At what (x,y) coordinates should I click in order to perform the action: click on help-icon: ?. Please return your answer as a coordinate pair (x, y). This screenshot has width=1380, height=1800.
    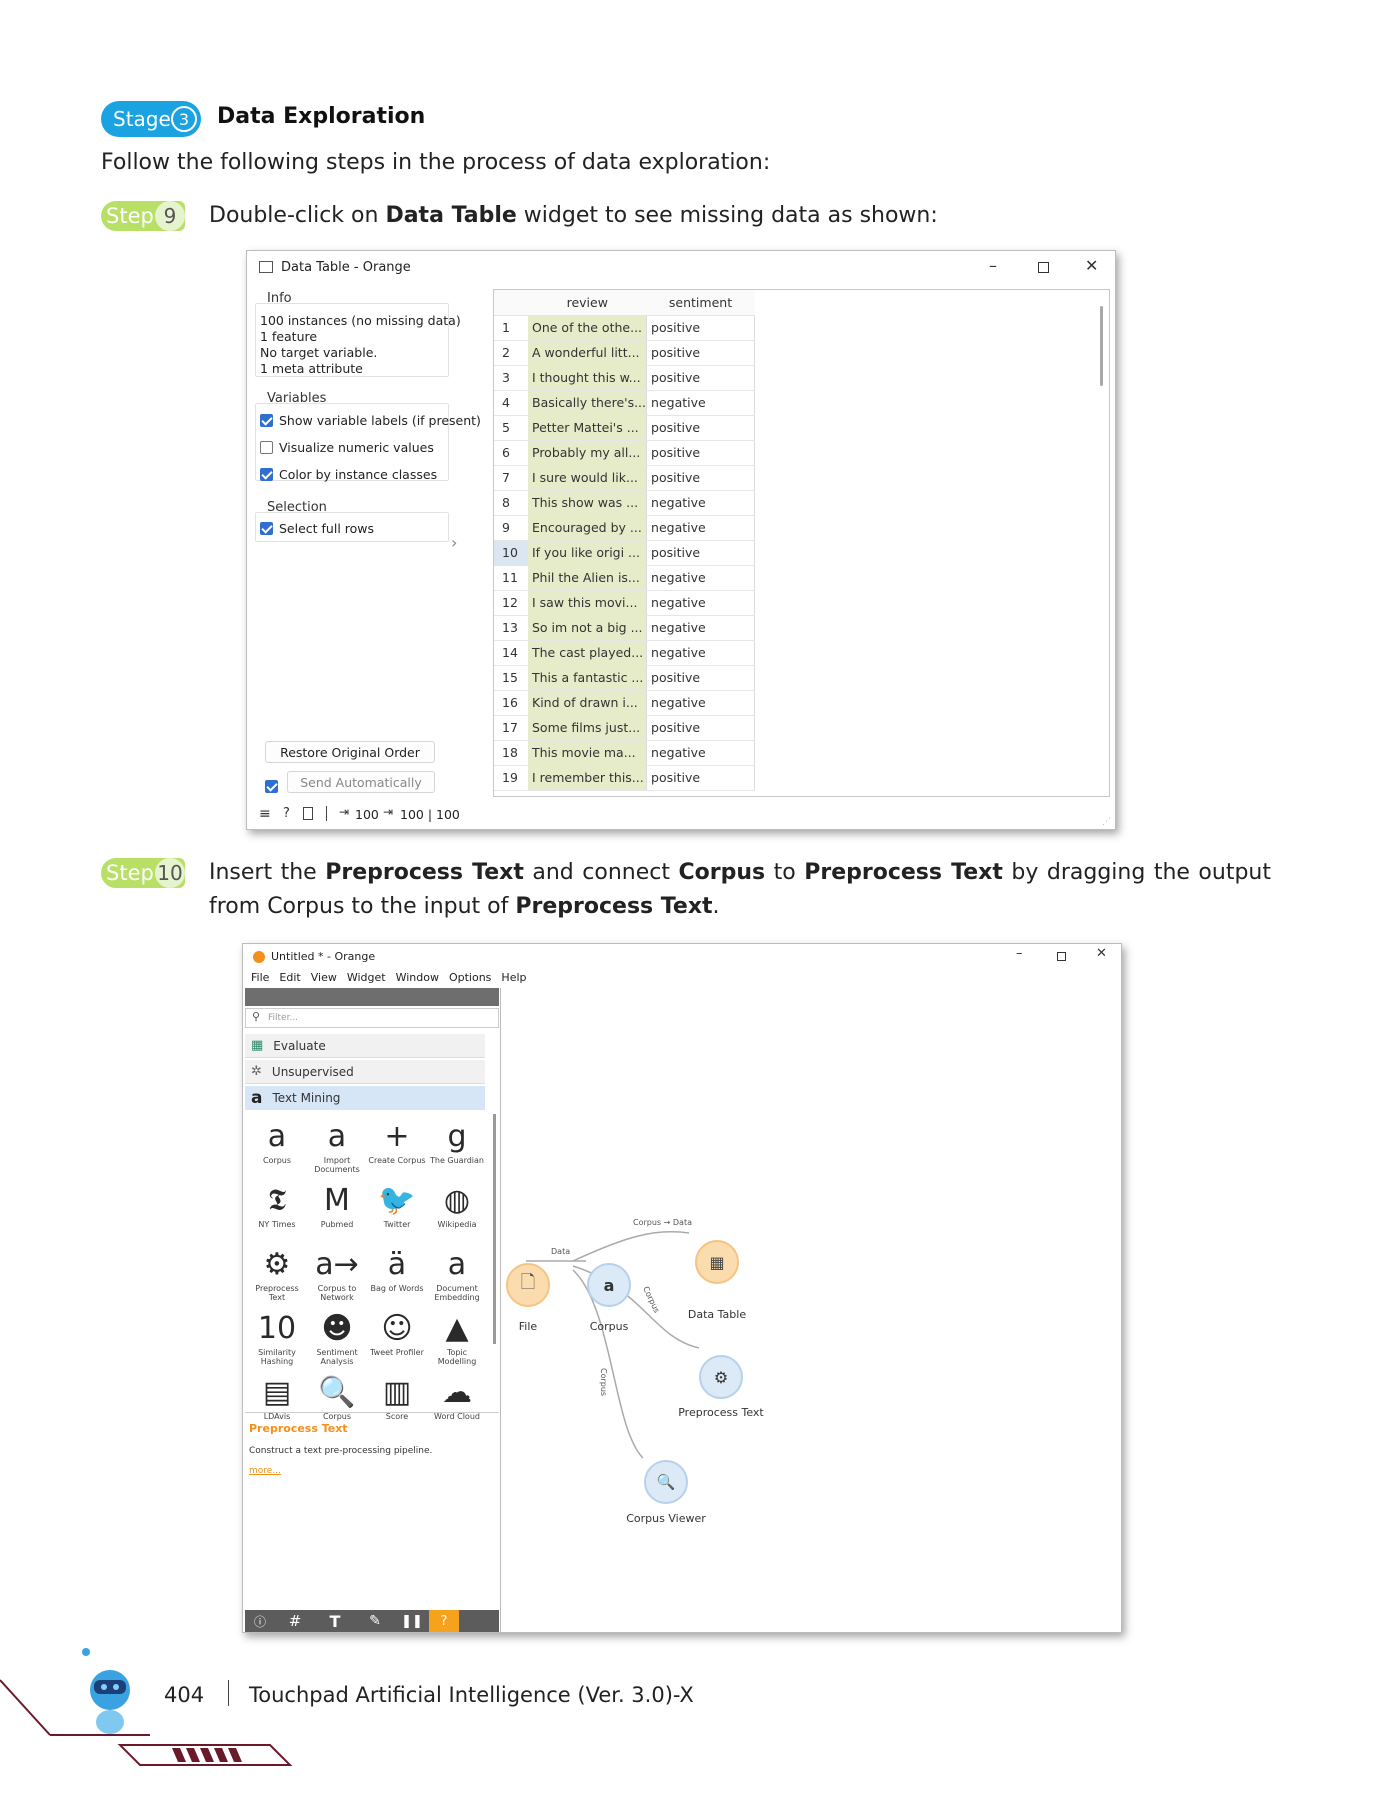
    Looking at the image, I should click on (286, 813).